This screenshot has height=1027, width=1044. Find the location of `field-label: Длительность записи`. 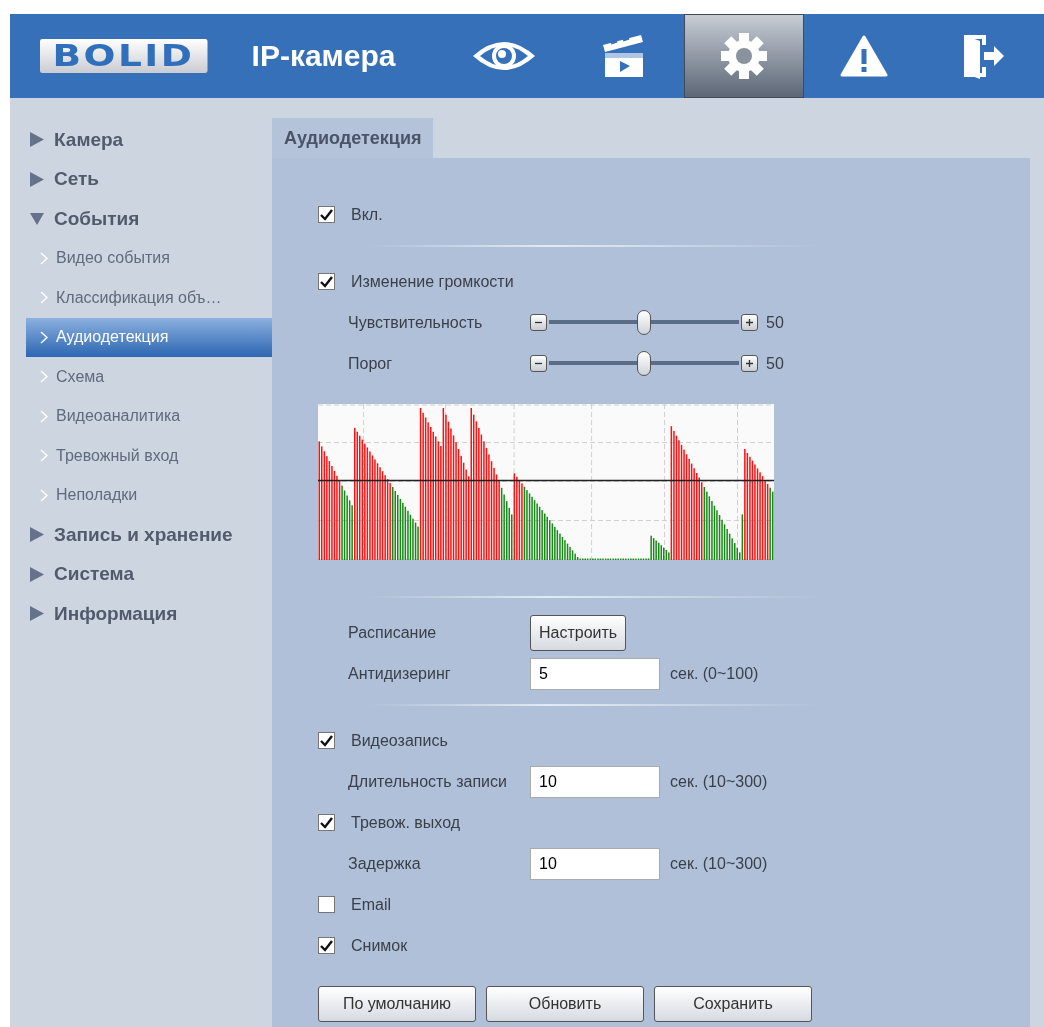

field-label: Длительность записи is located at coordinates (428, 781).